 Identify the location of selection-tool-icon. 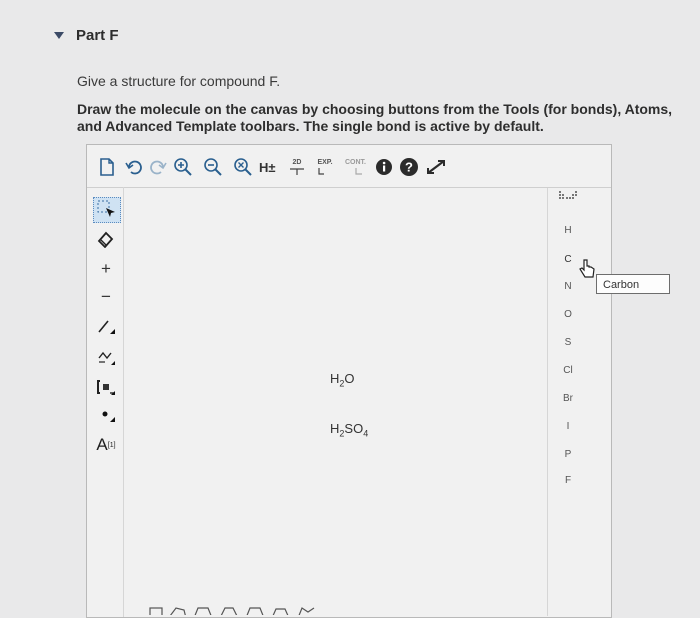
(107, 210).